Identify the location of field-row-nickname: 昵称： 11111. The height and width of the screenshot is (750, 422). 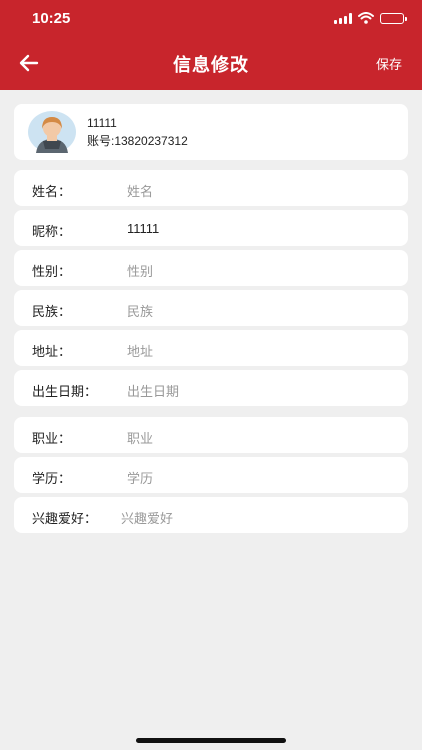
(211, 228).